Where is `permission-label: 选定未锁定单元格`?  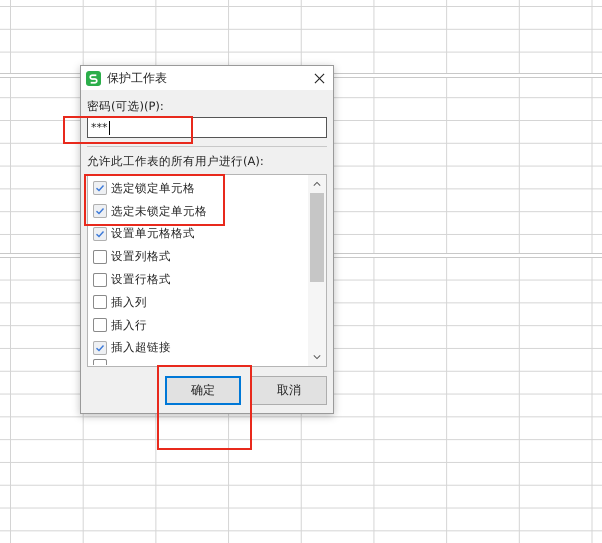
permission-label: 选定未锁定单元格 is located at coordinates (159, 211).